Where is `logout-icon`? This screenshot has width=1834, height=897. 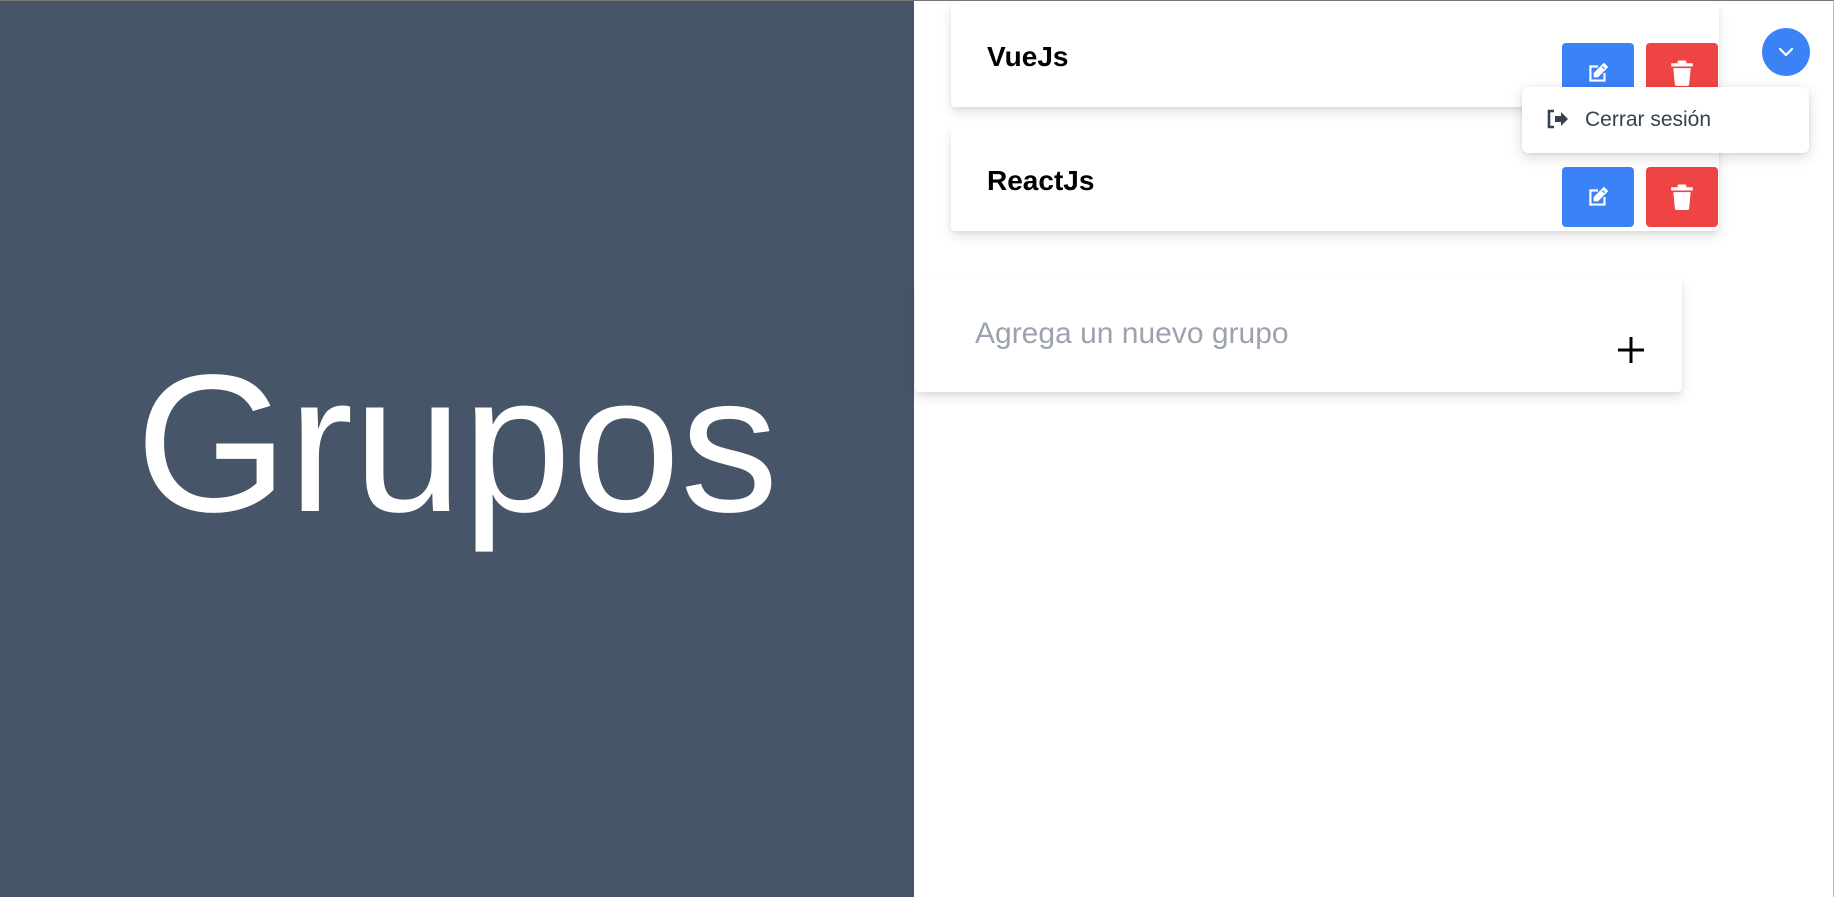 logout-icon is located at coordinates (1557, 119).